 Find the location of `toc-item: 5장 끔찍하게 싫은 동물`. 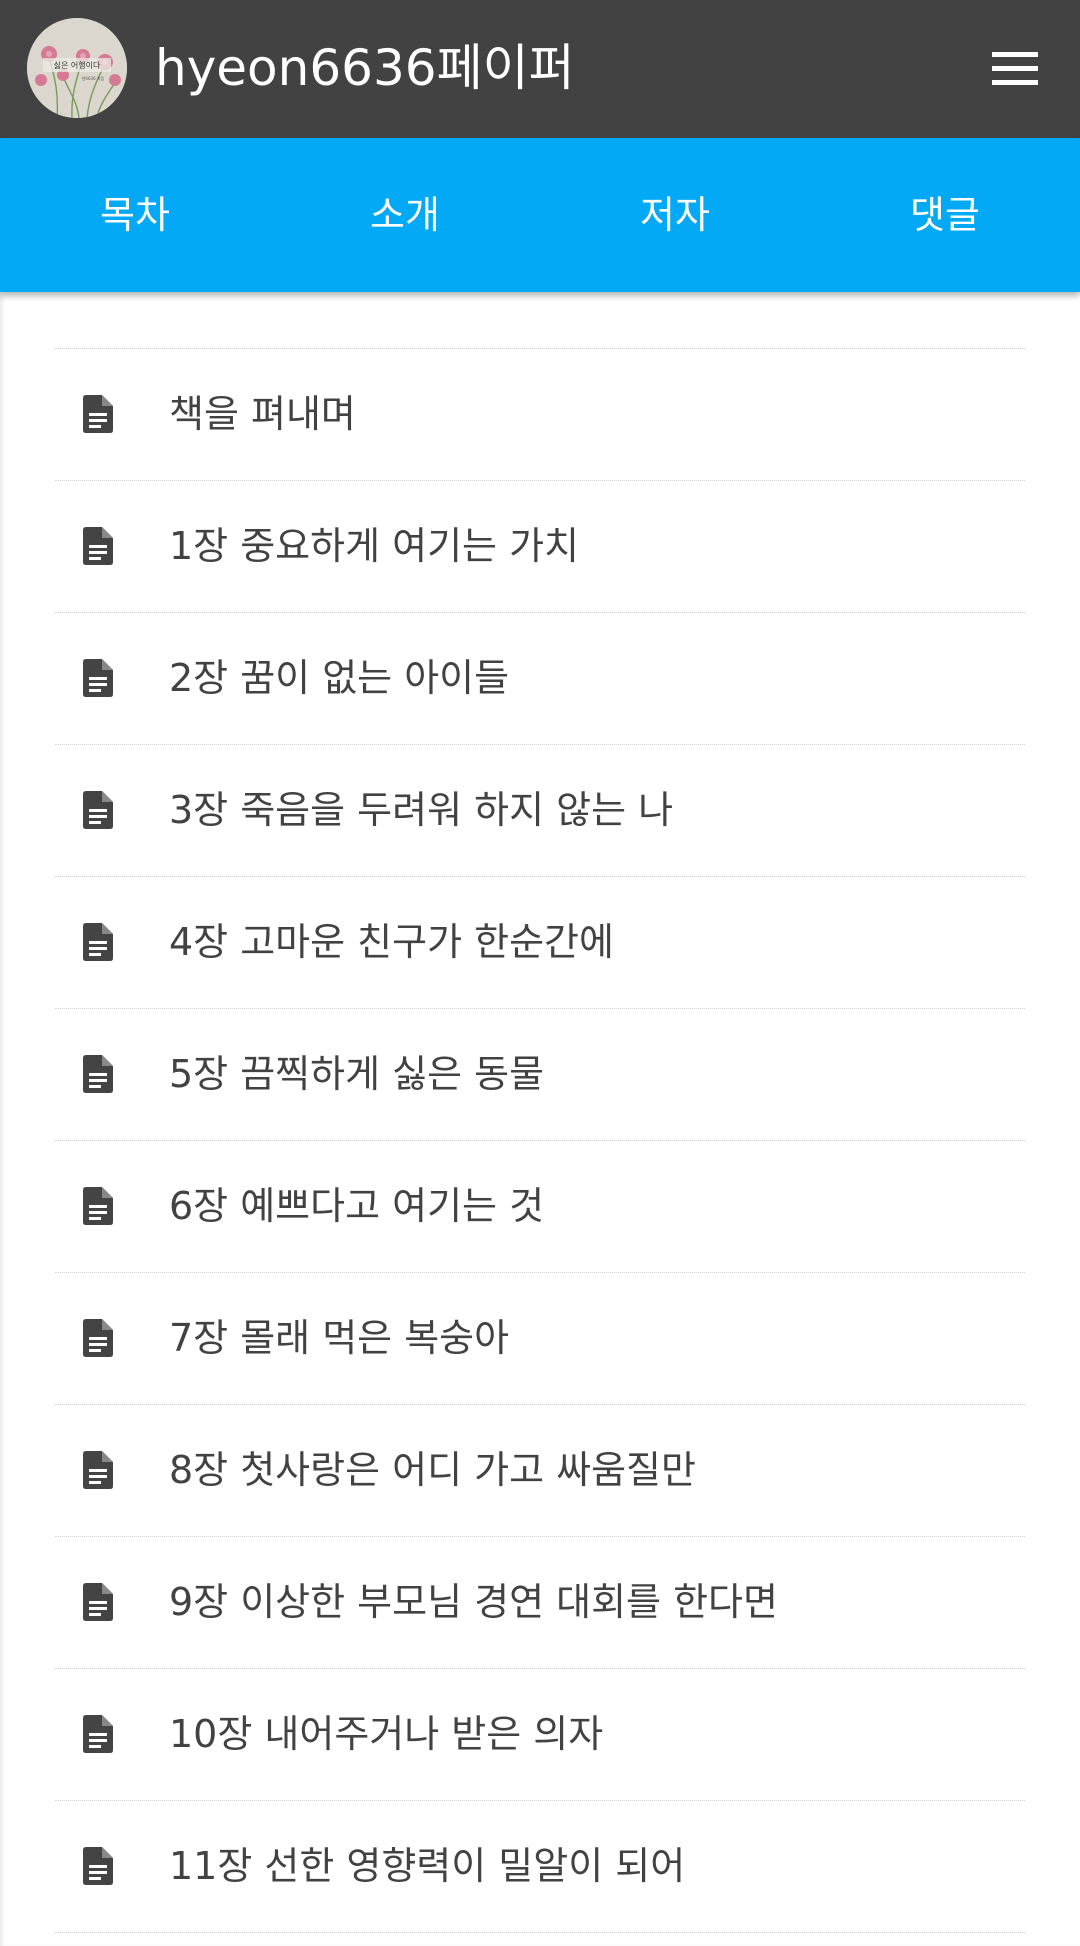

toc-item: 5장 끔찍하게 싫은 동물 is located at coordinates (540, 1075).